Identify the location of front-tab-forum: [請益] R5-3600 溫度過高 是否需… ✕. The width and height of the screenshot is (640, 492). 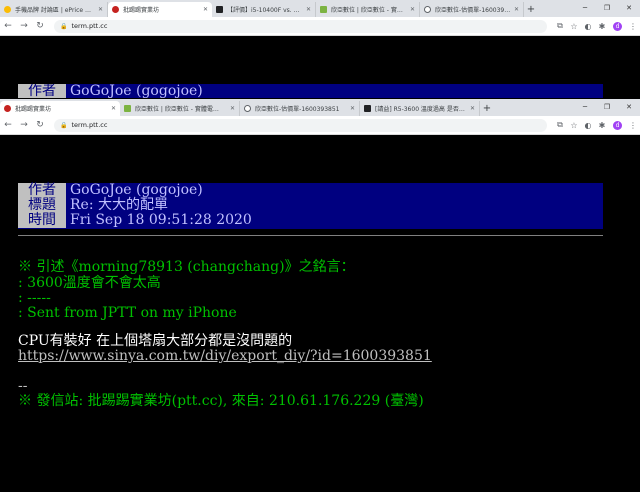
(420, 108).